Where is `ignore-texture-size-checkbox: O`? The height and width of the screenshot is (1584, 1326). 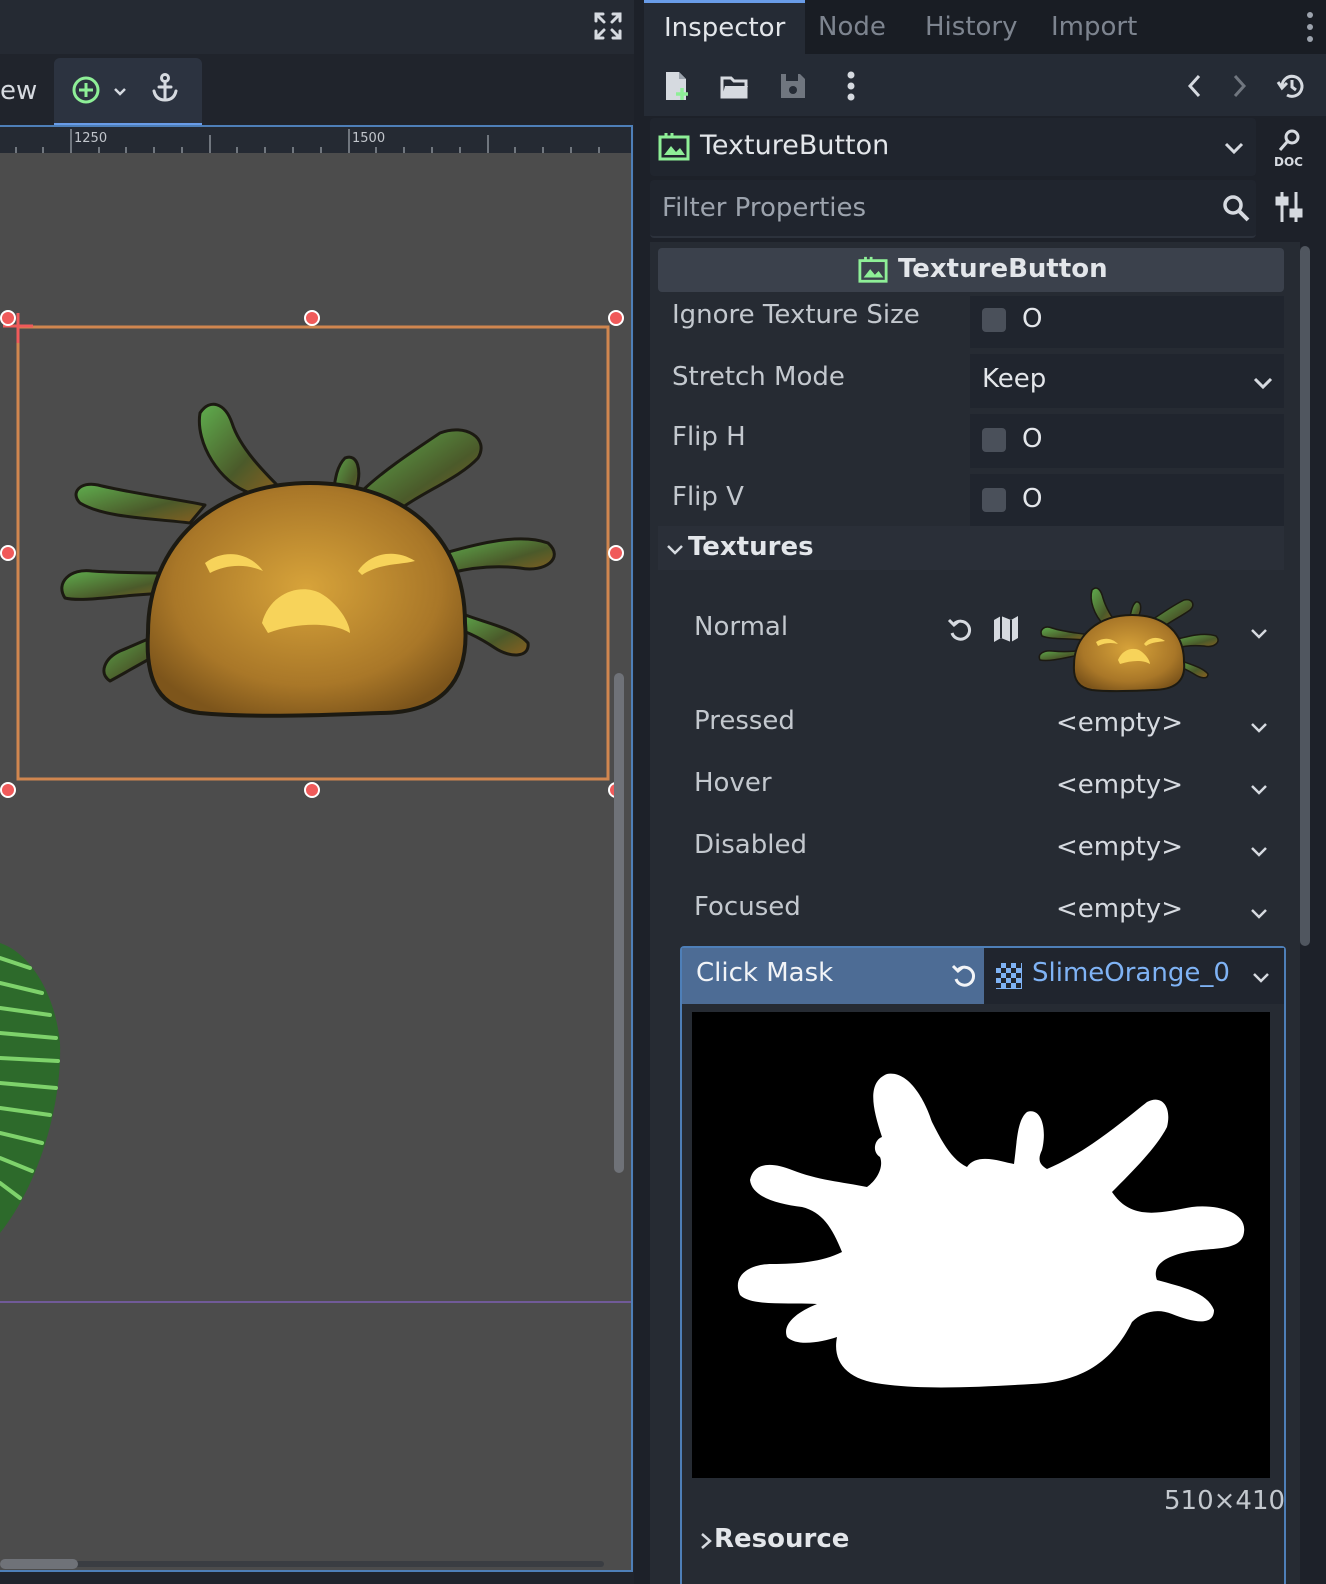
ignore-texture-size-checkbox: O is located at coordinates (1127, 322).